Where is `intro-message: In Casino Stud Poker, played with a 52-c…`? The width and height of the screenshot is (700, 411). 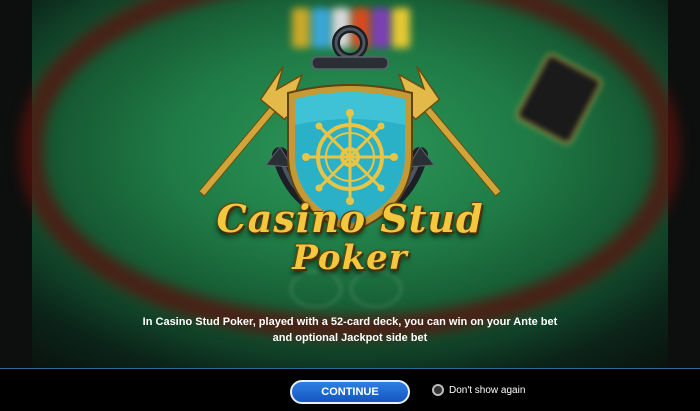
intro-message: In Casino Stud Poker, played with a 52-c… is located at coordinates (350, 330).